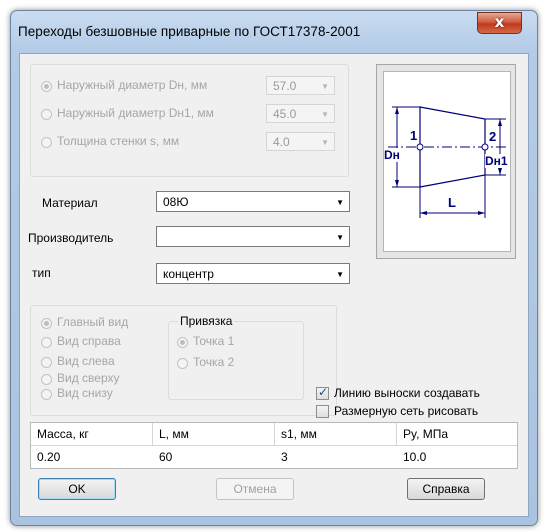 This screenshot has width=549, height=532. What do you see at coordinates (285, 86) in the screenshot?
I see `outer-diameter-value: 57.0` at bounding box center [285, 86].